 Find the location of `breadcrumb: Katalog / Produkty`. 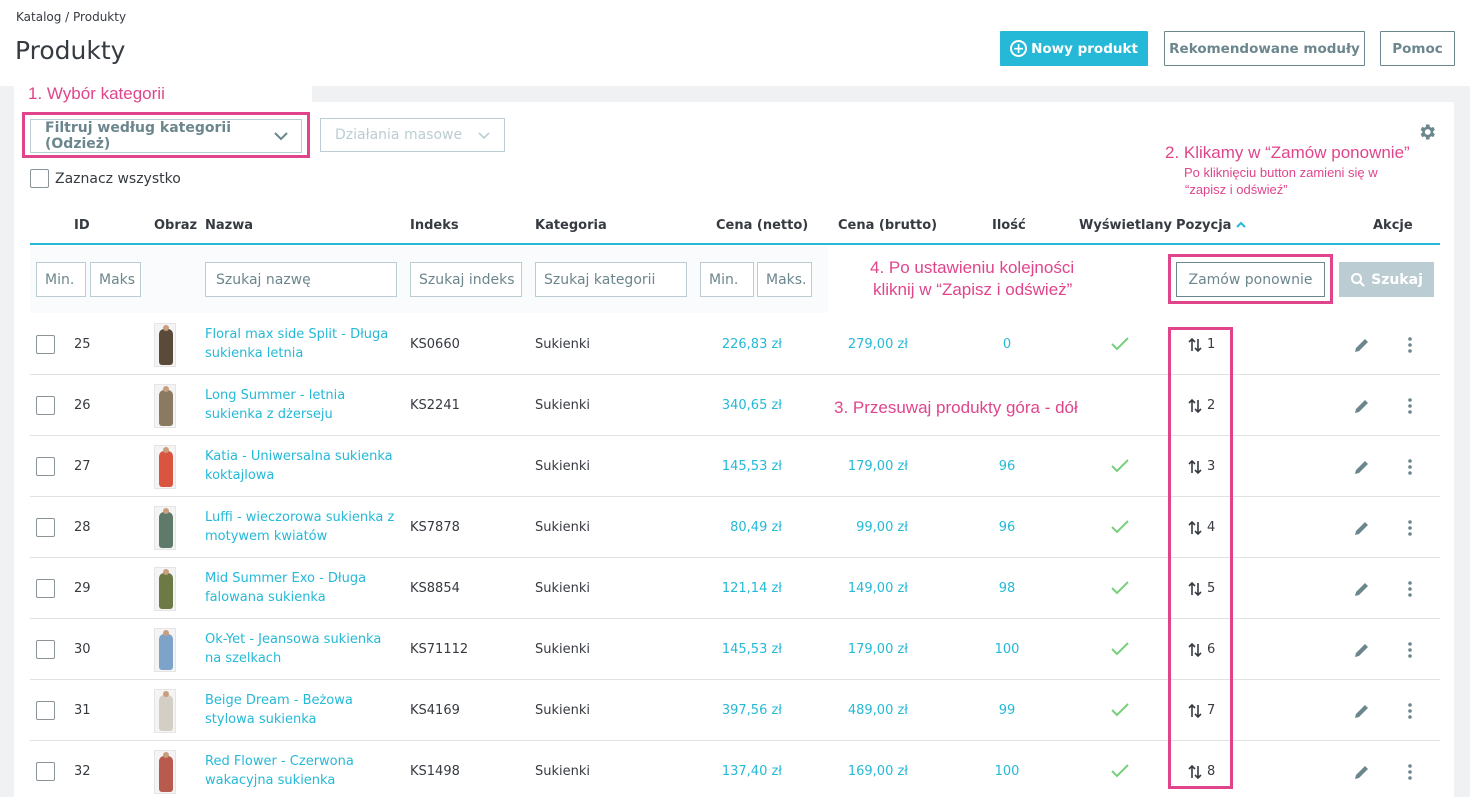

breadcrumb: Katalog / Produkty is located at coordinates (71, 17).